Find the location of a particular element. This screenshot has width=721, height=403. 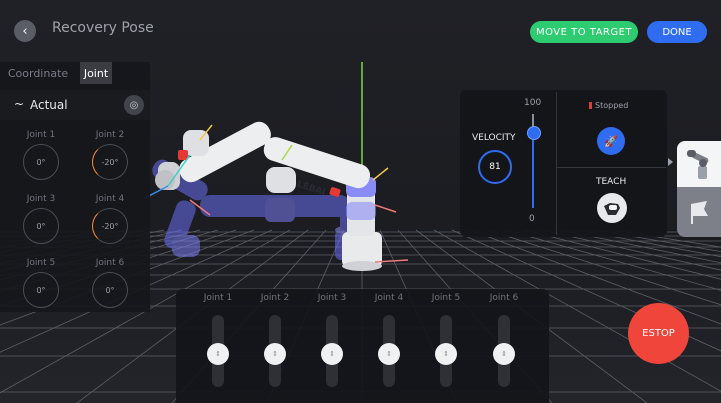

joint-2-dial: -20° is located at coordinates (110, 162).